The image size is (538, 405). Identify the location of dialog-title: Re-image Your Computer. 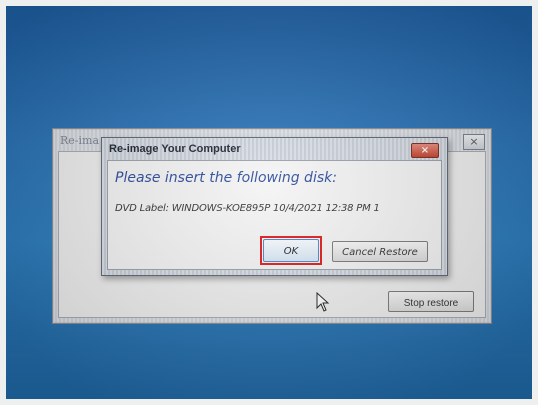
(175, 149).